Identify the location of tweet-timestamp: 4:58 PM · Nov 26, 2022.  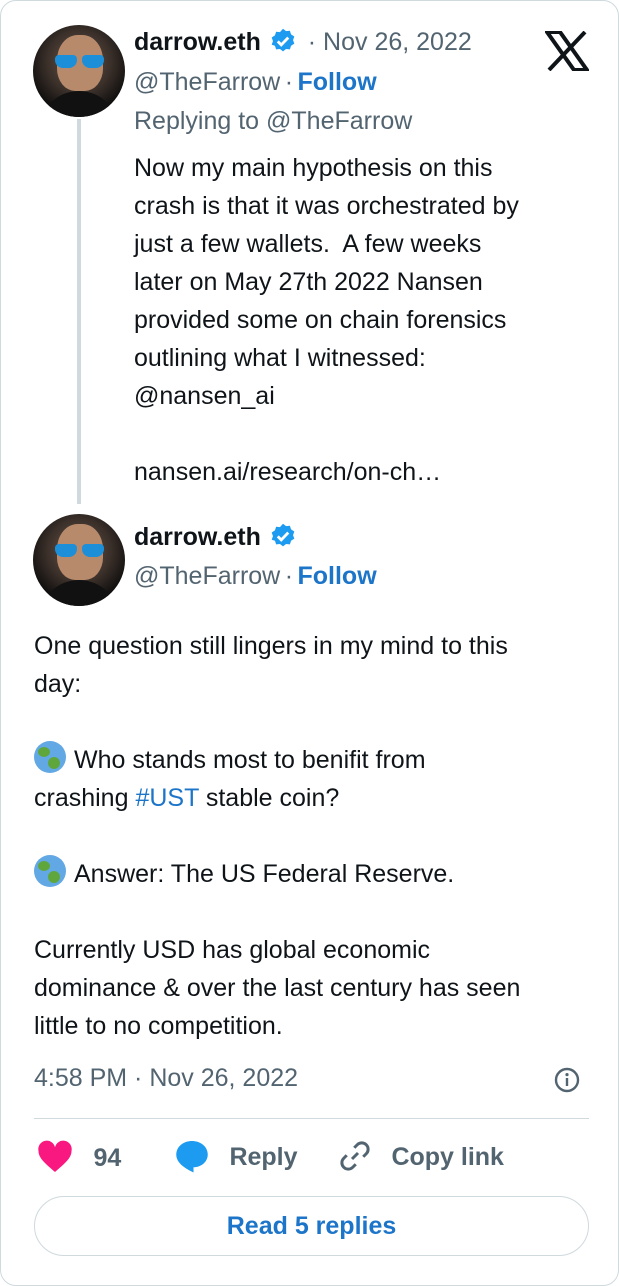
(166, 1078).